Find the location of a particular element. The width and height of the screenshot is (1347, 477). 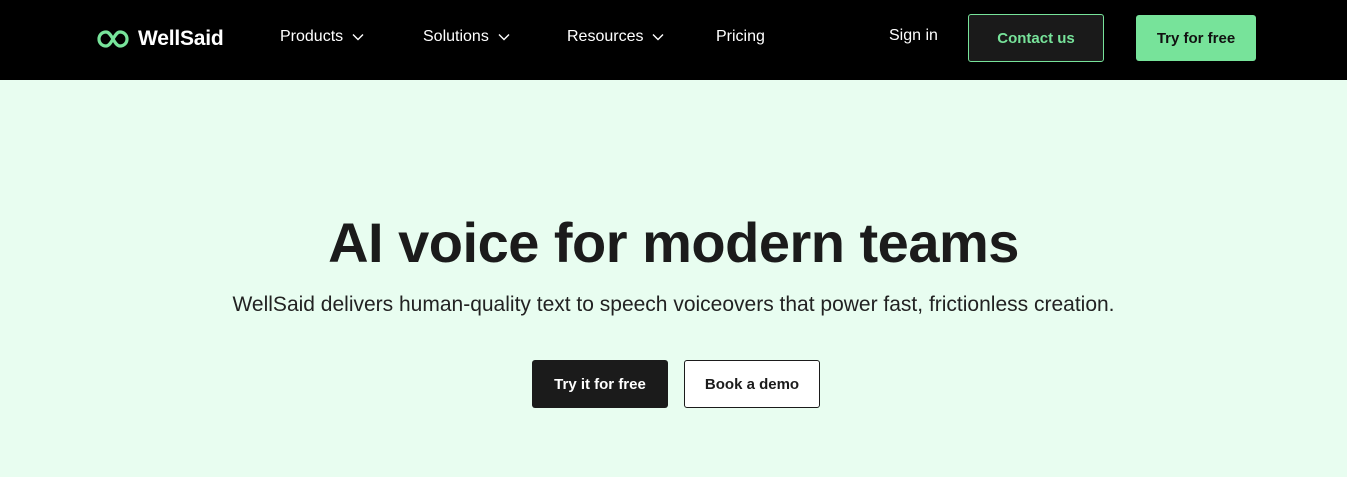

brand-name: WellSaid is located at coordinates (181, 38).